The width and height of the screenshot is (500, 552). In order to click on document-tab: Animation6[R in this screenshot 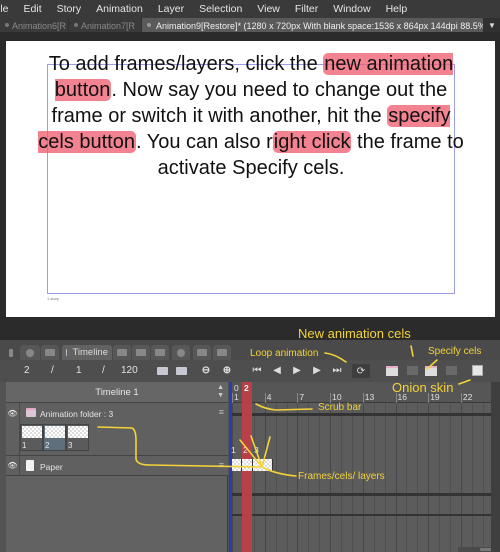, I will do `click(34, 25)`.